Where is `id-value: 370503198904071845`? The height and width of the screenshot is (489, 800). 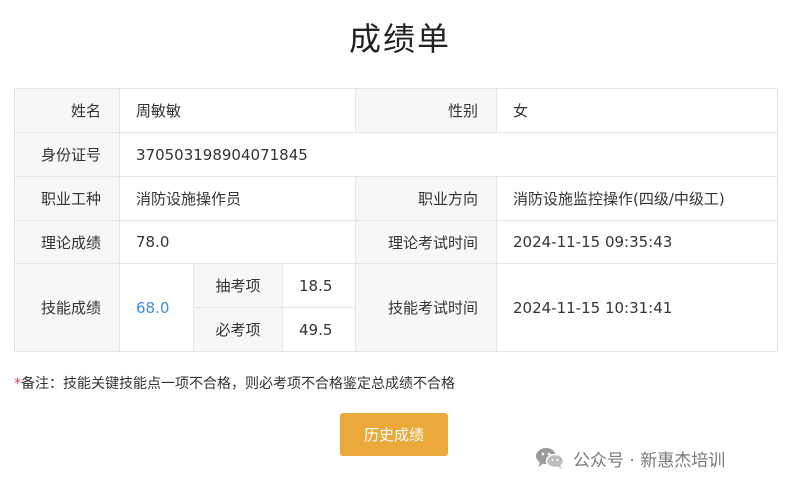
id-value: 370503198904071845 is located at coordinates (448, 154).